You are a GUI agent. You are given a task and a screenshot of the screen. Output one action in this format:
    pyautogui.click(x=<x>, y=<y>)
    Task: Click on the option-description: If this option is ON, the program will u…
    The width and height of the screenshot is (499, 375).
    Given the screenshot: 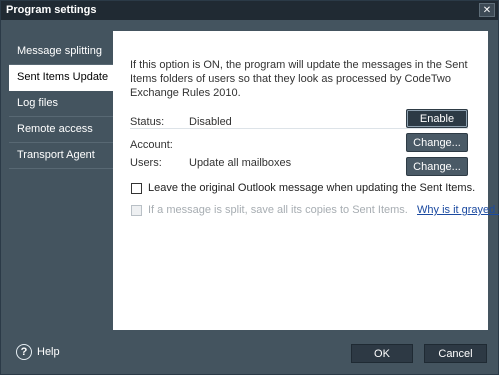 What is the action you would take?
    pyautogui.click(x=299, y=79)
    